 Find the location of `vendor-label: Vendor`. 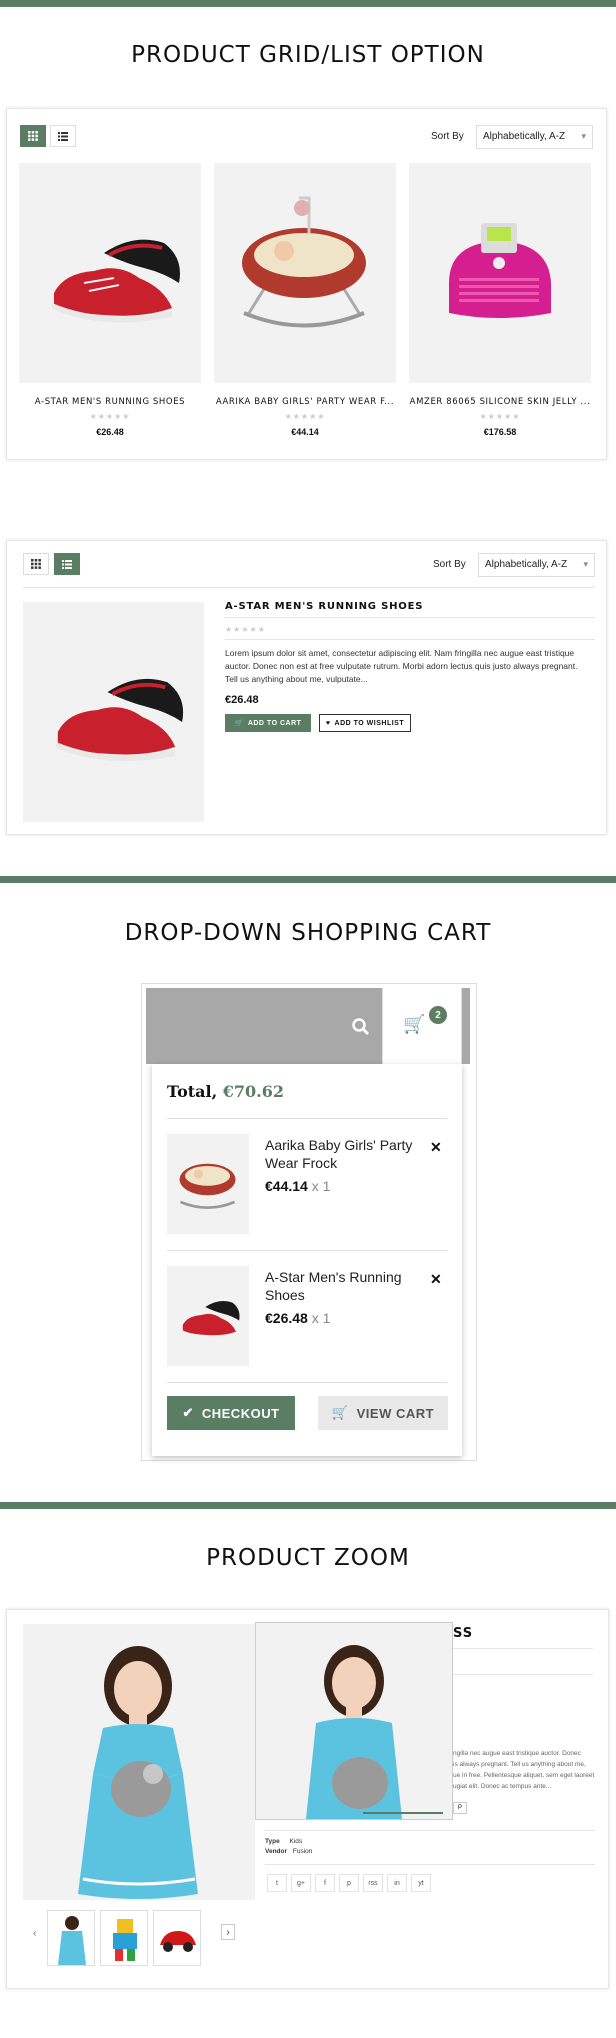

vendor-label: Vendor is located at coordinates (276, 1851).